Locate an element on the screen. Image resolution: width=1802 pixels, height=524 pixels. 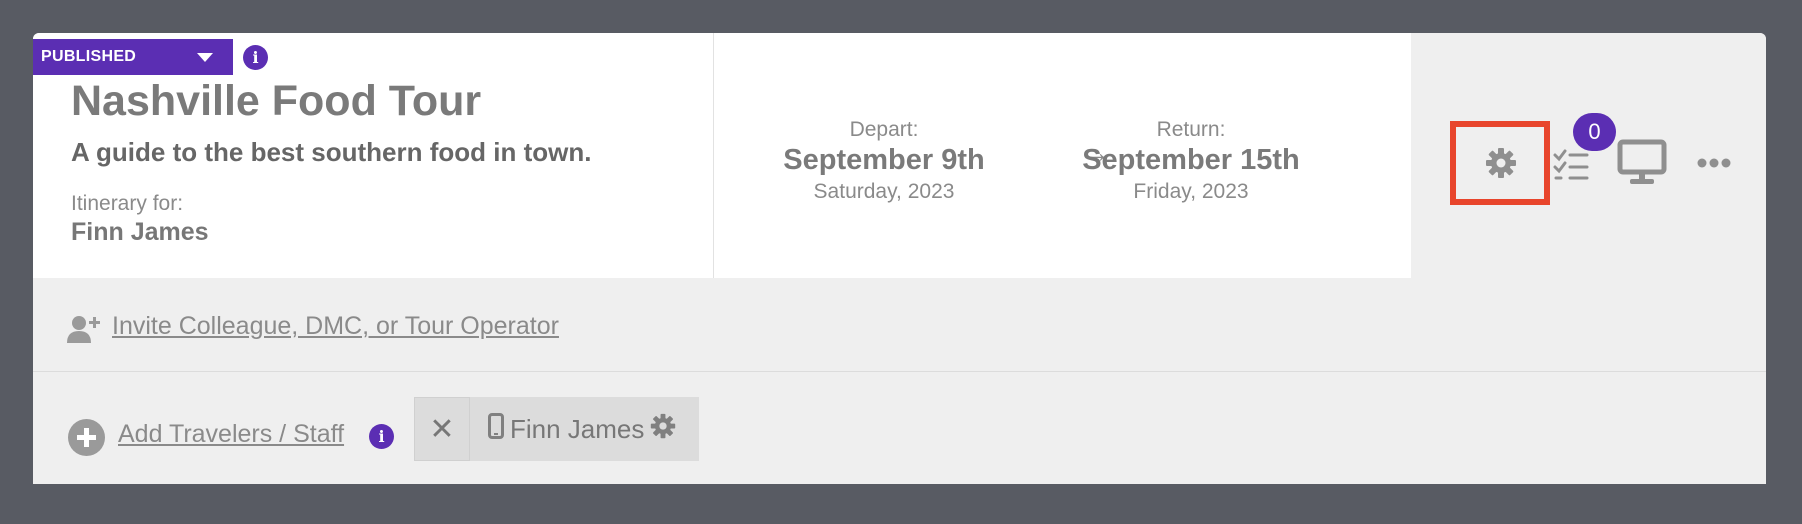
page-title: Nashville Food Tour is located at coordinates (276, 101).